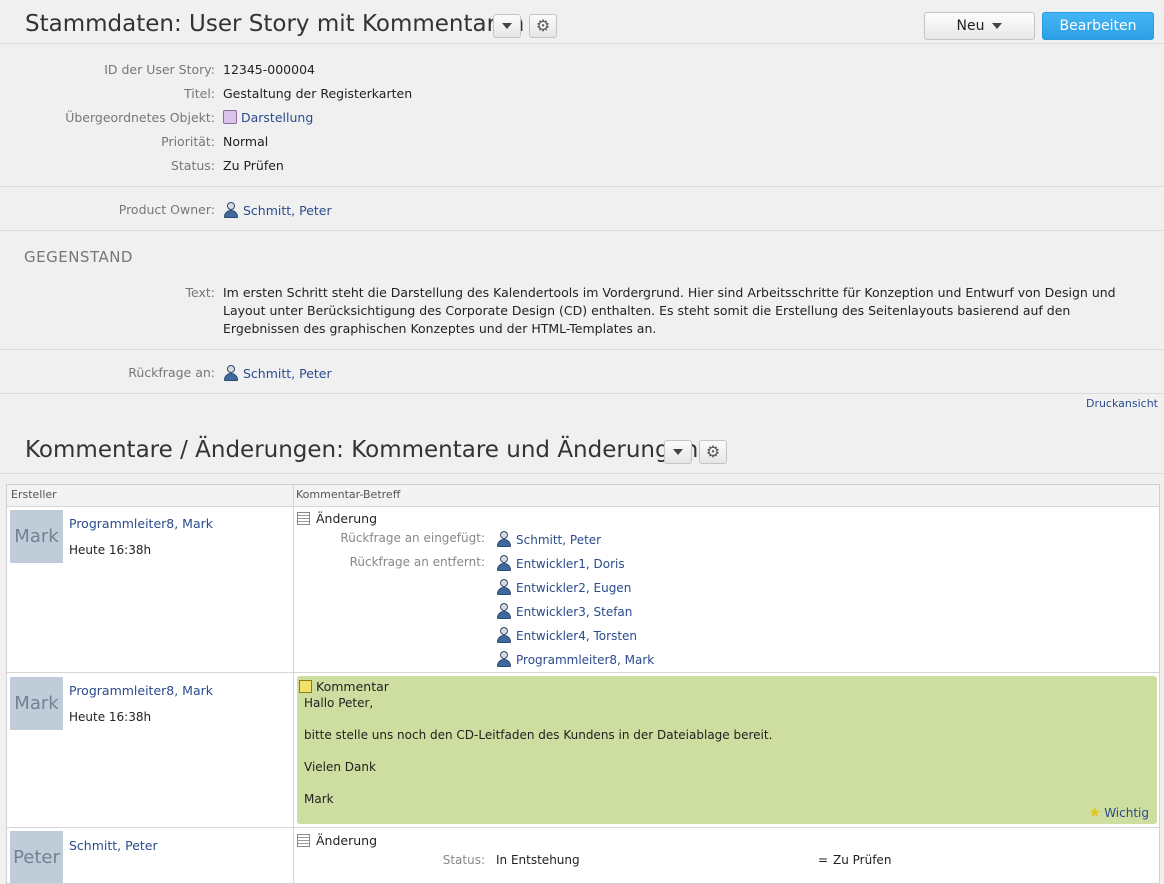 The width and height of the screenshot is (1164, 884). What do you see at coordinates (823, 860) in the screenshot?
I see `status-arrow: =` at bounding box center [823, 860].